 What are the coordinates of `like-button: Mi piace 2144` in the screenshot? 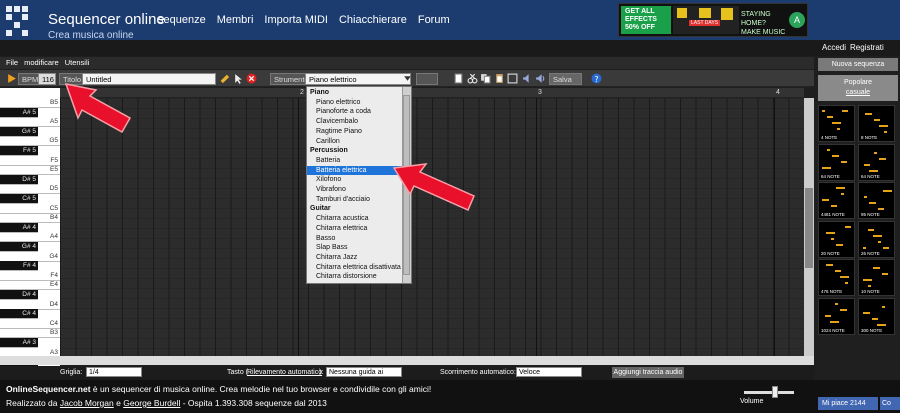 It's located at (848, 403).